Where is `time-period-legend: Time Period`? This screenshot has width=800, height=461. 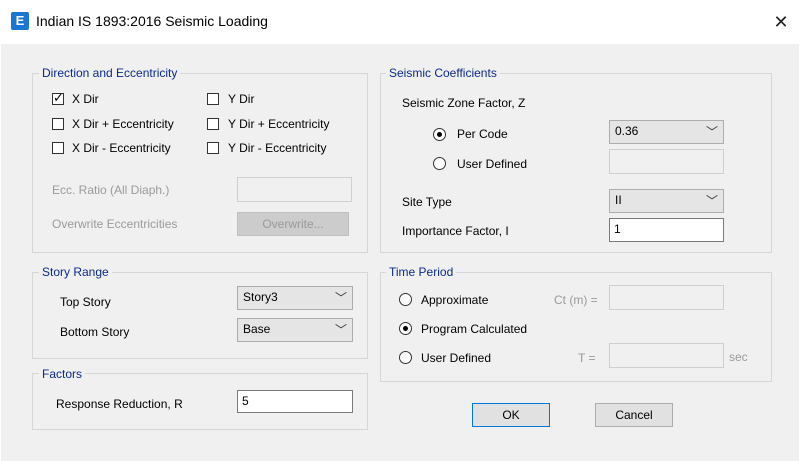
time-period-legend: Time Period is located at coordinates (421, 272).